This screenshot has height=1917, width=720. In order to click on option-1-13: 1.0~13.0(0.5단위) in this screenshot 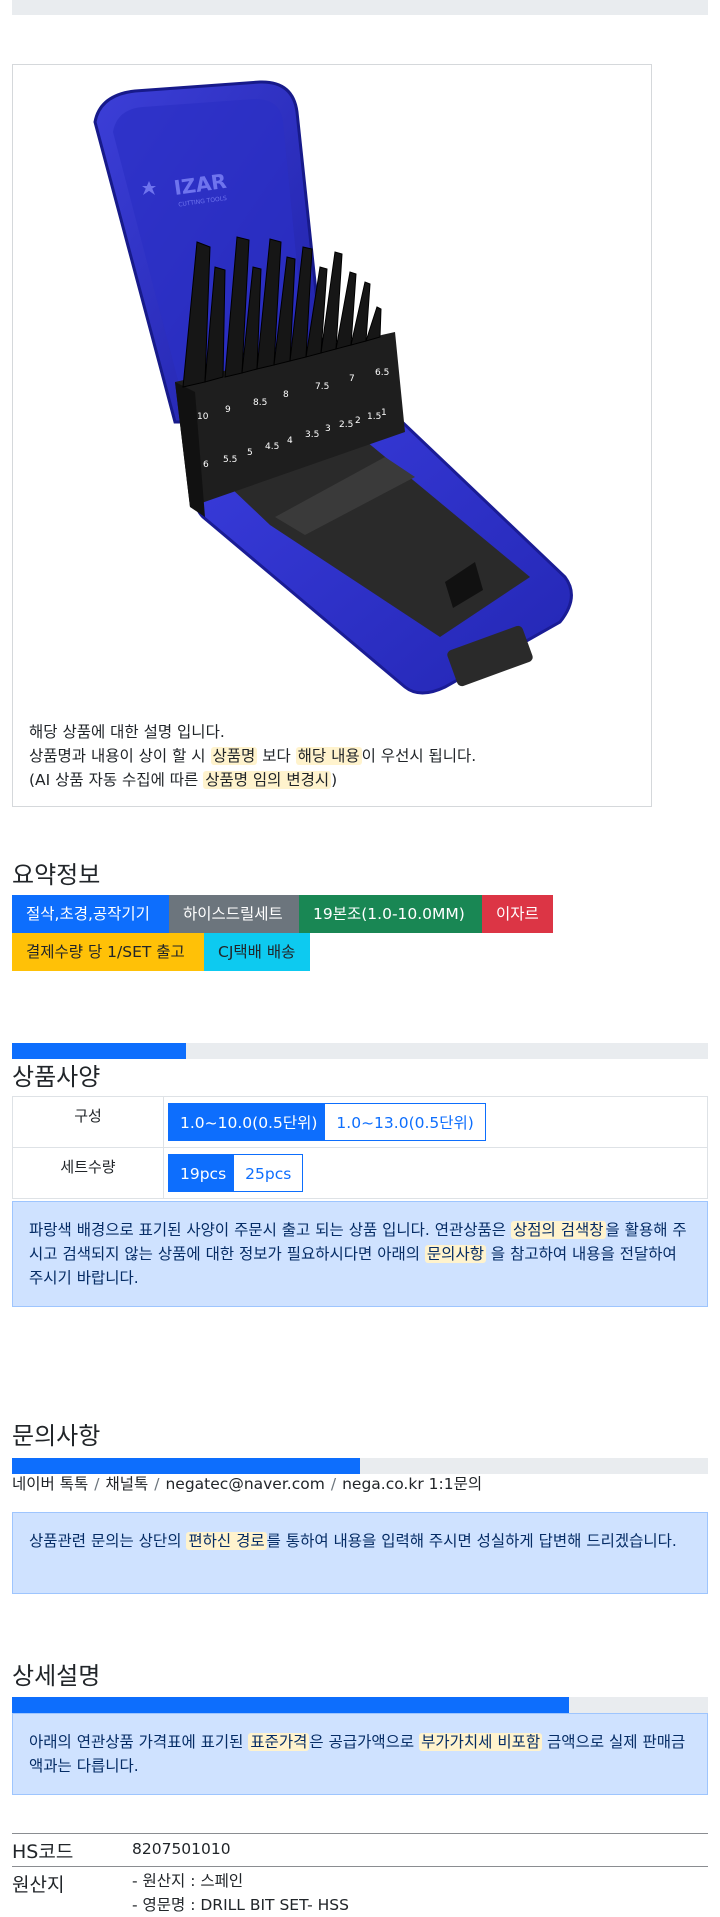, I will do `click(405, 1122)`.